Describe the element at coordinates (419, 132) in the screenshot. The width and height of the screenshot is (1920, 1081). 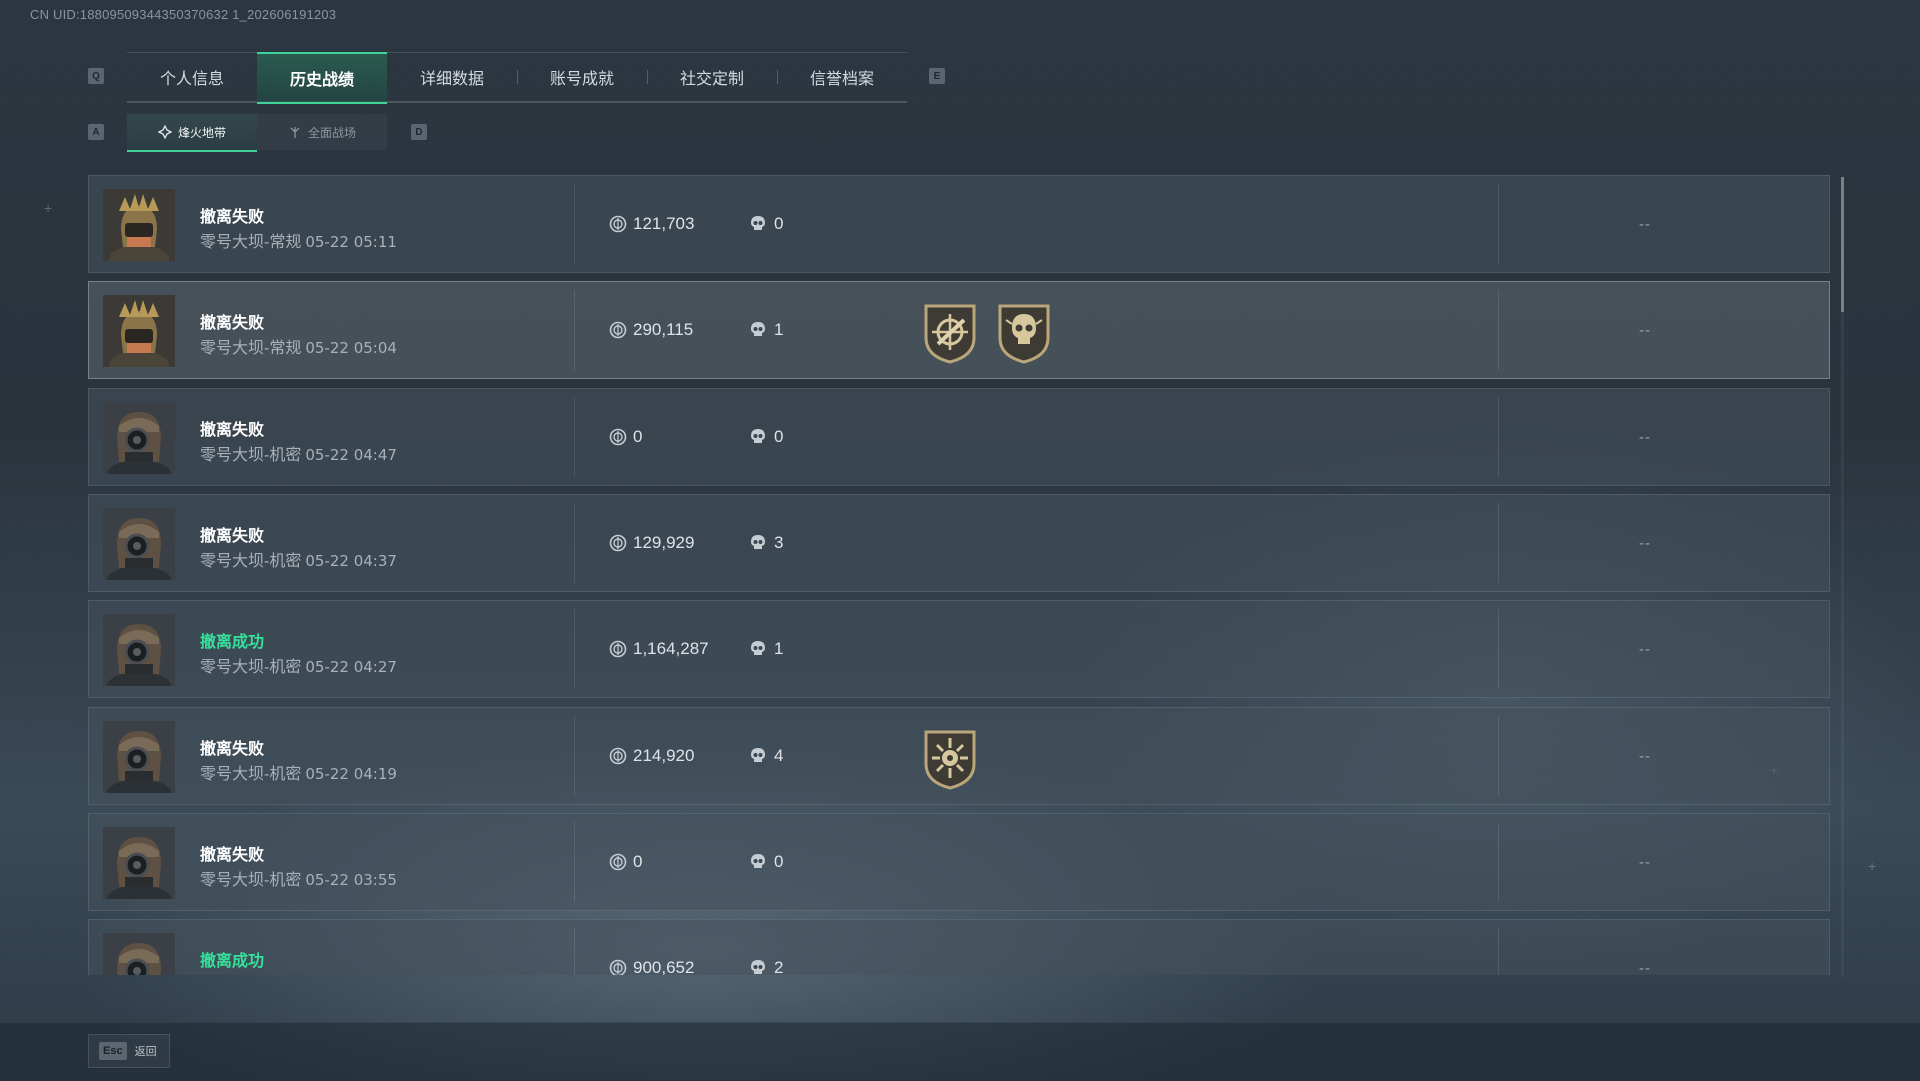
I see `key-next-subtab: D` at that location.